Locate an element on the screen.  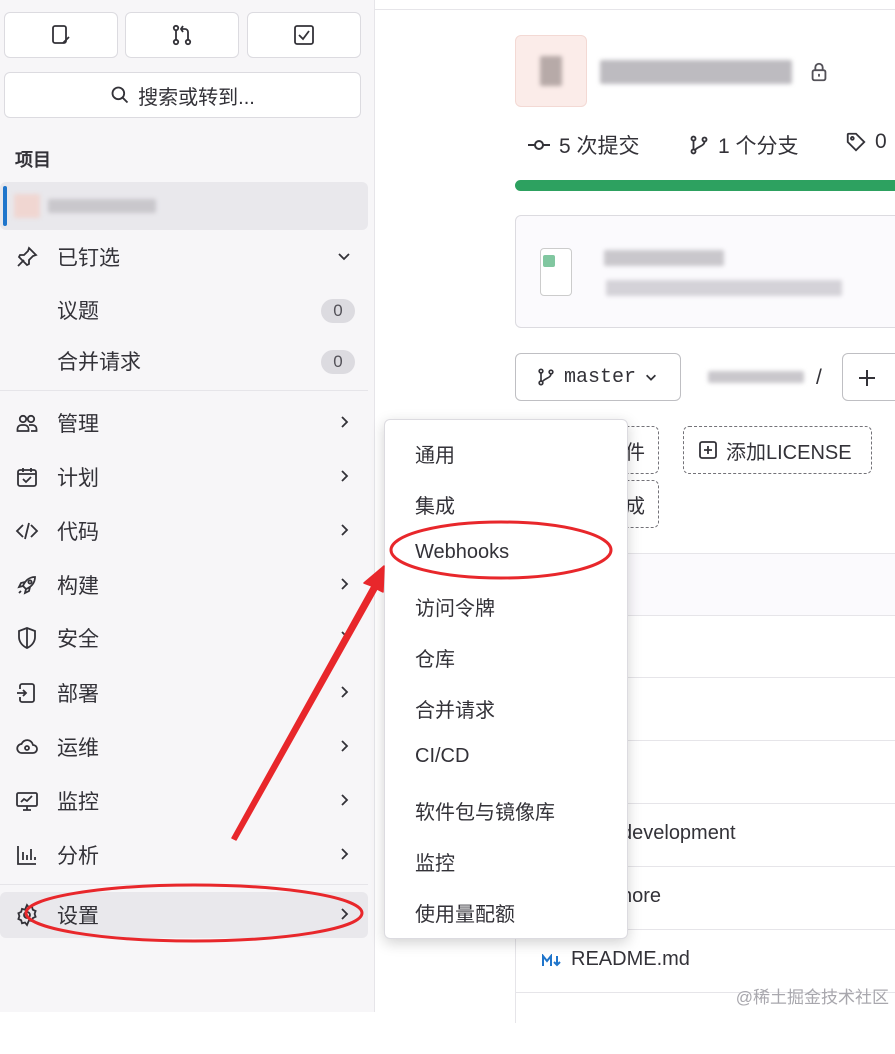
sidebar-item-build: 构建 is located at coordinates (184, 585).